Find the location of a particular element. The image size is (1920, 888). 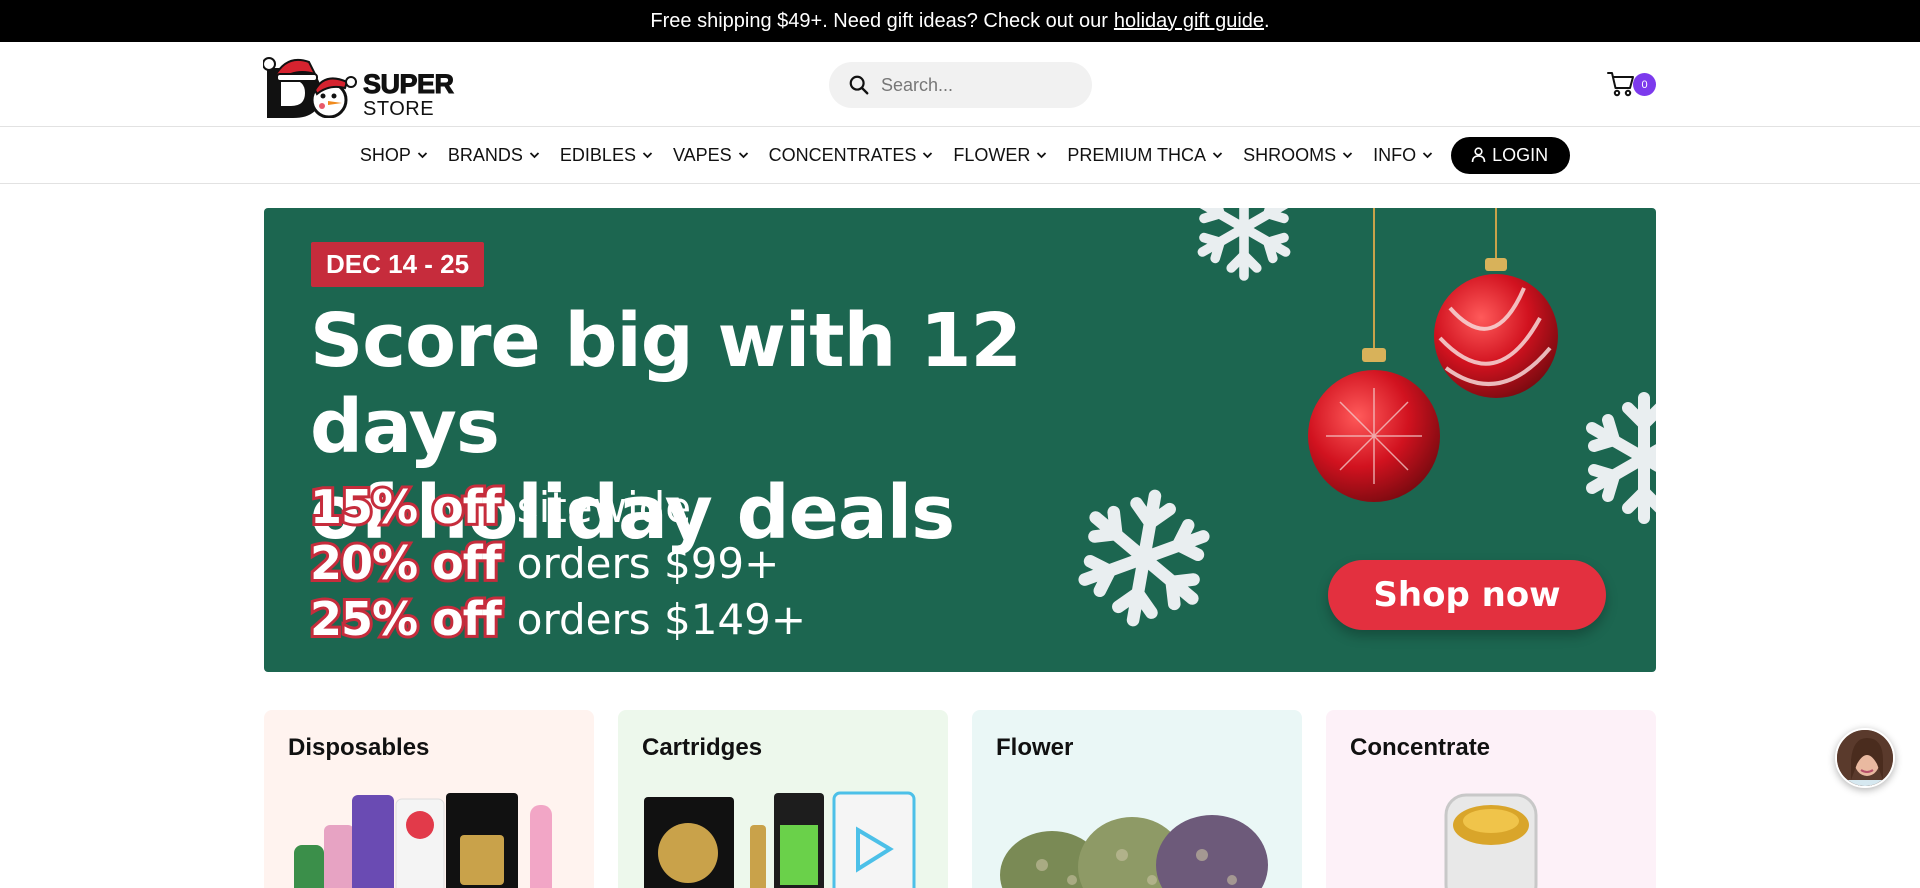

offer-row: 25% off orders $149+ is located at coordinates (557, 619).